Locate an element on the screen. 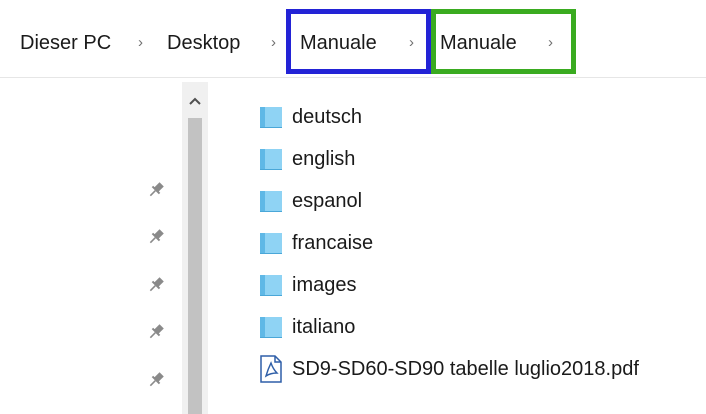  file-name: SD9-SD60-SD90 tabelle luglio2018.pdf is located at coordinates (465, 369).